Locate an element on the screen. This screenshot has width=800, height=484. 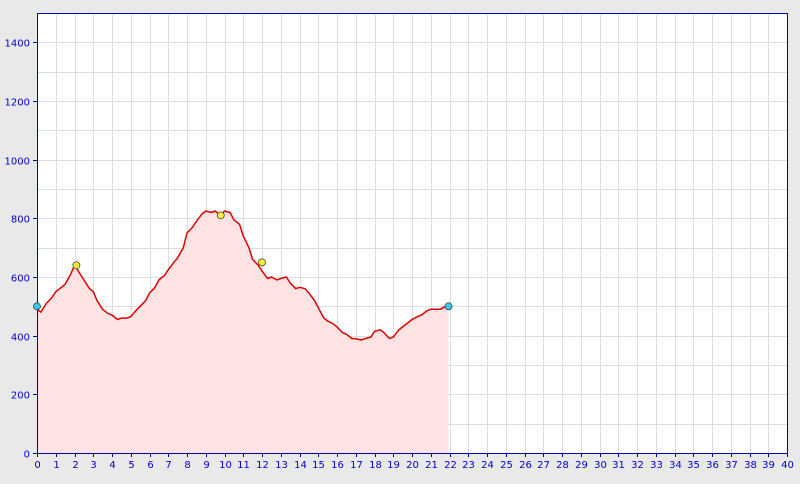
x-tick-label: 15 is located at coordinates (318, 465).